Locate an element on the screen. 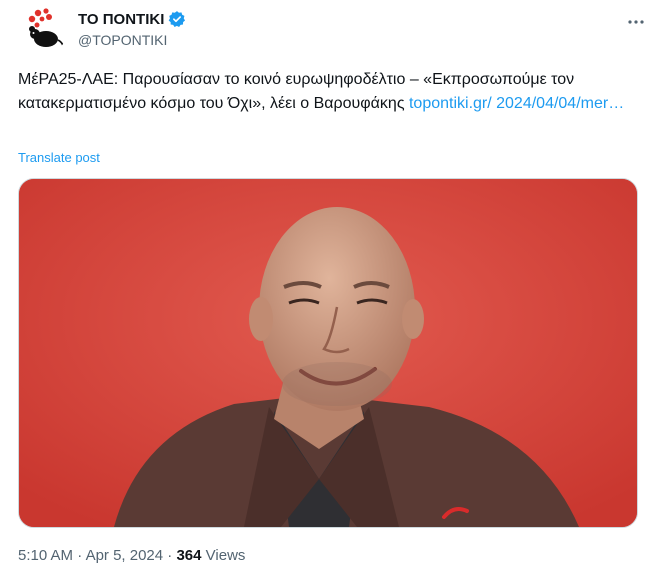  views-count: 364 is located at coordinates (188, 555).